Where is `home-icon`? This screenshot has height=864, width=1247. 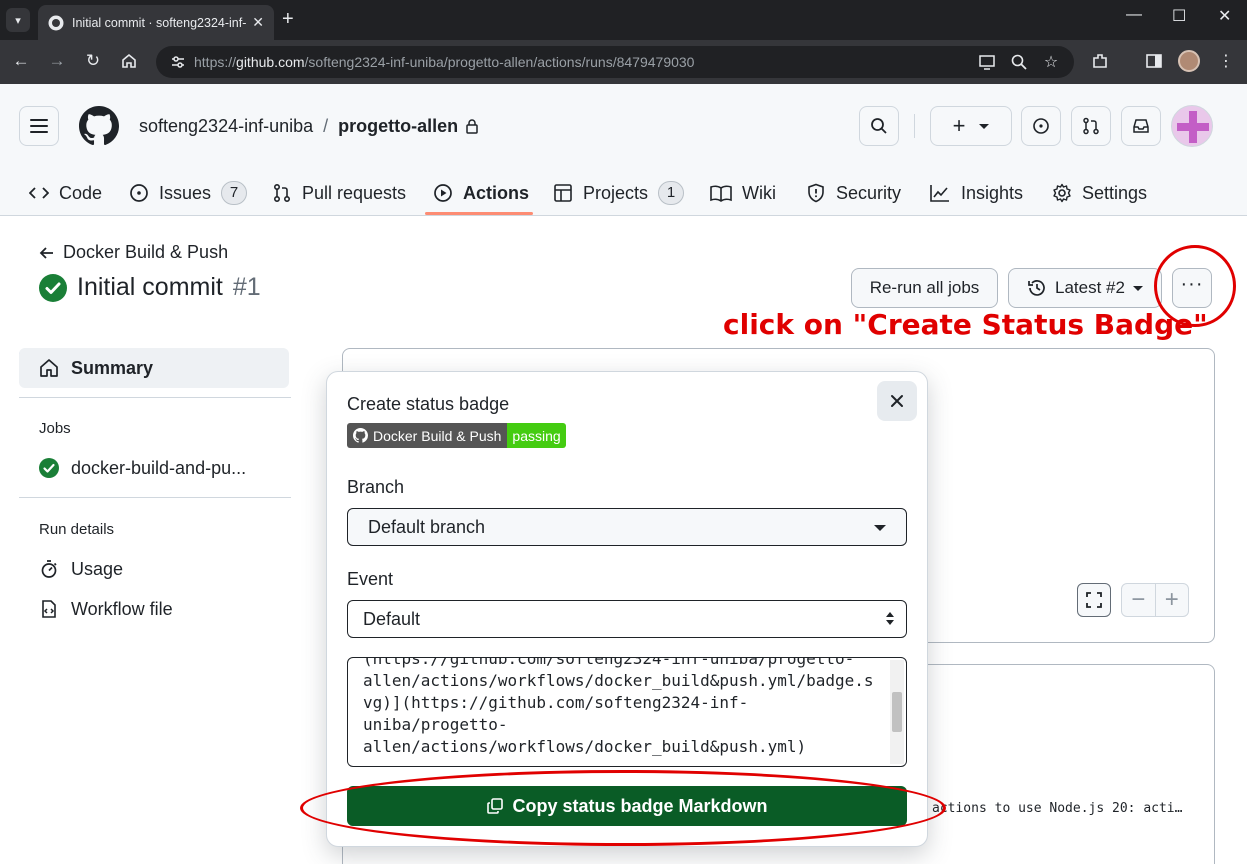 home-icon is located at coordinates (129, 61).